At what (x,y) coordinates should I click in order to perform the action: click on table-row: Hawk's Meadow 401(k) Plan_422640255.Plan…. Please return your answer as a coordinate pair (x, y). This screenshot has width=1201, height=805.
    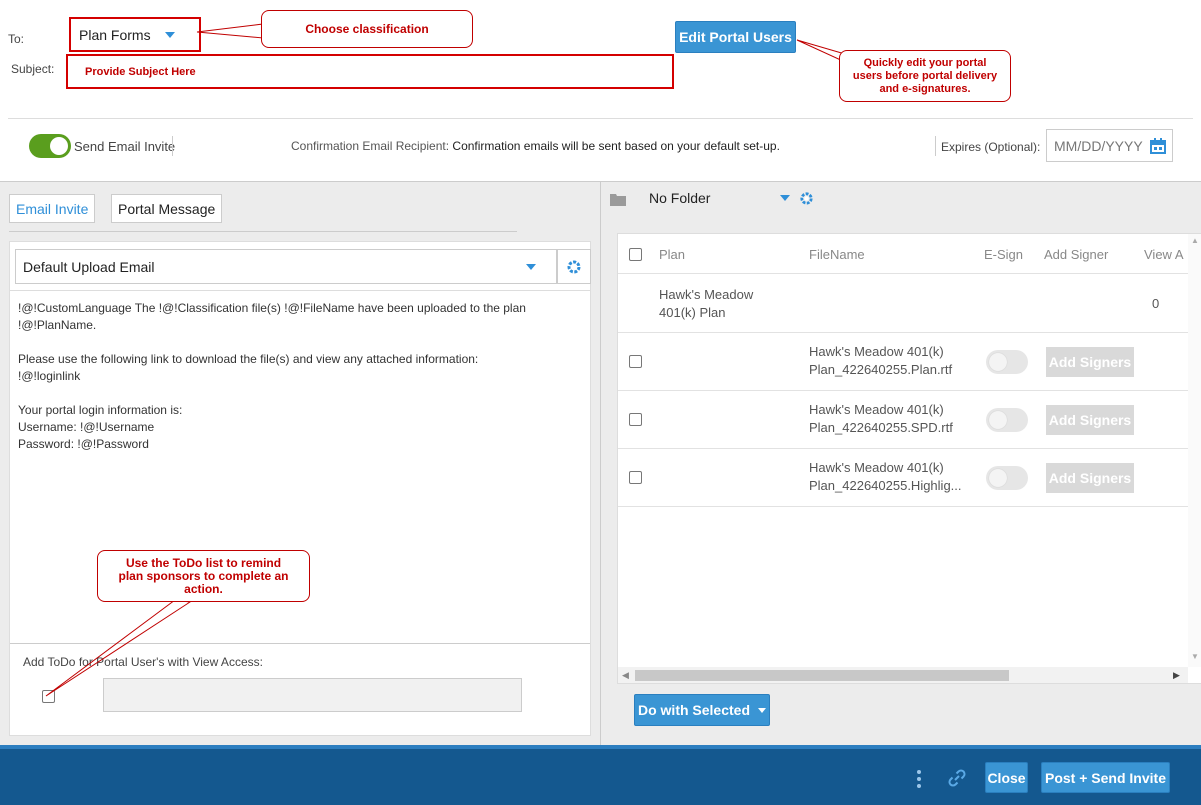
    Looking at the image, I should click on (909, 362).